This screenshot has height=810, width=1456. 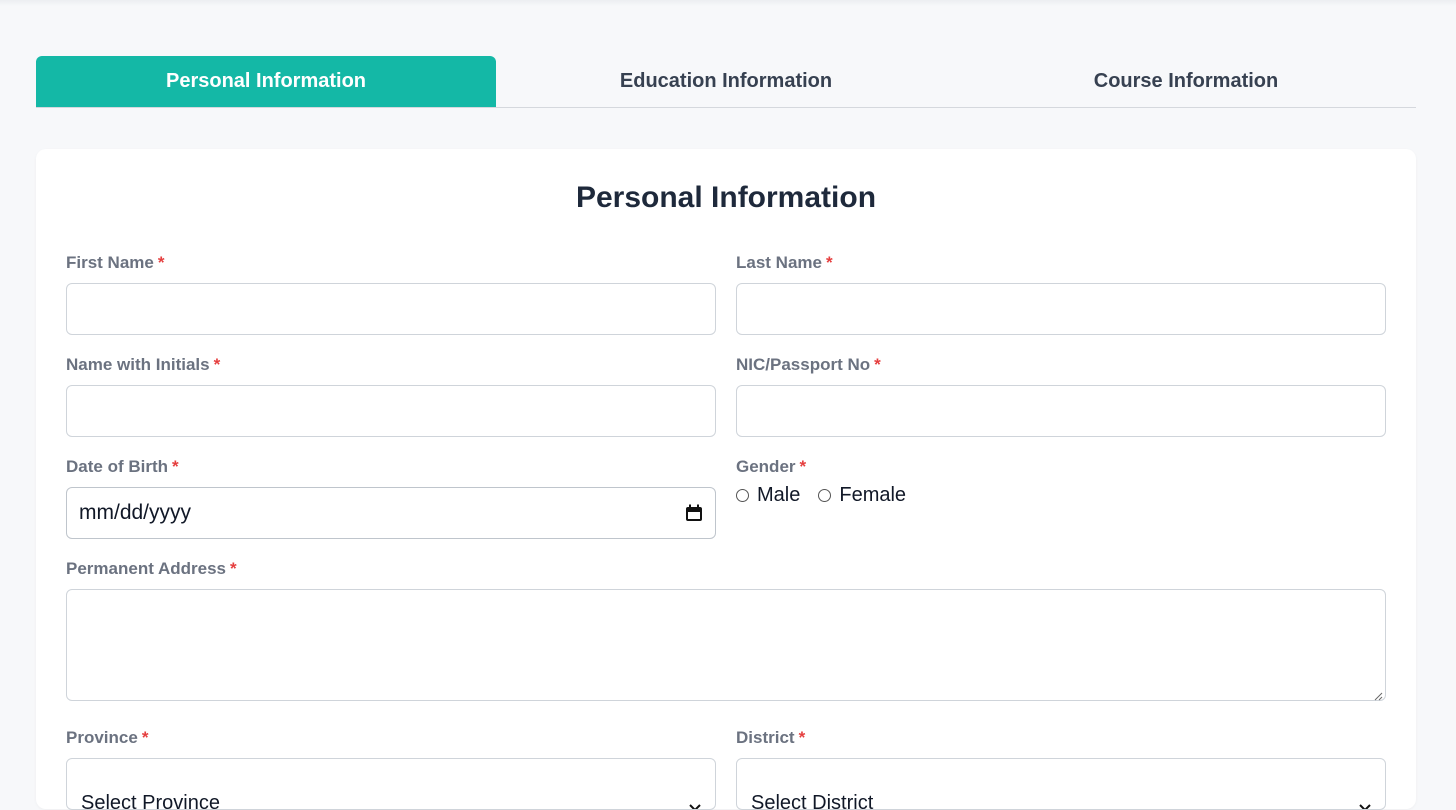 What do you see at coordinates (812, 800) in the screenshot?
I see `district-selected-value: Select District` at bounding box center [812, 800].